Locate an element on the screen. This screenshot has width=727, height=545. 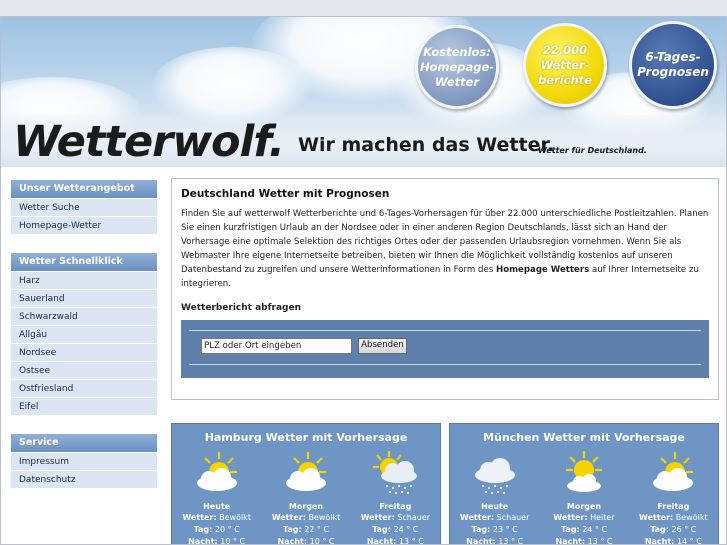
sidebar-item-schwarzwald: Schwarzwald is located at coordinates (84, 316).